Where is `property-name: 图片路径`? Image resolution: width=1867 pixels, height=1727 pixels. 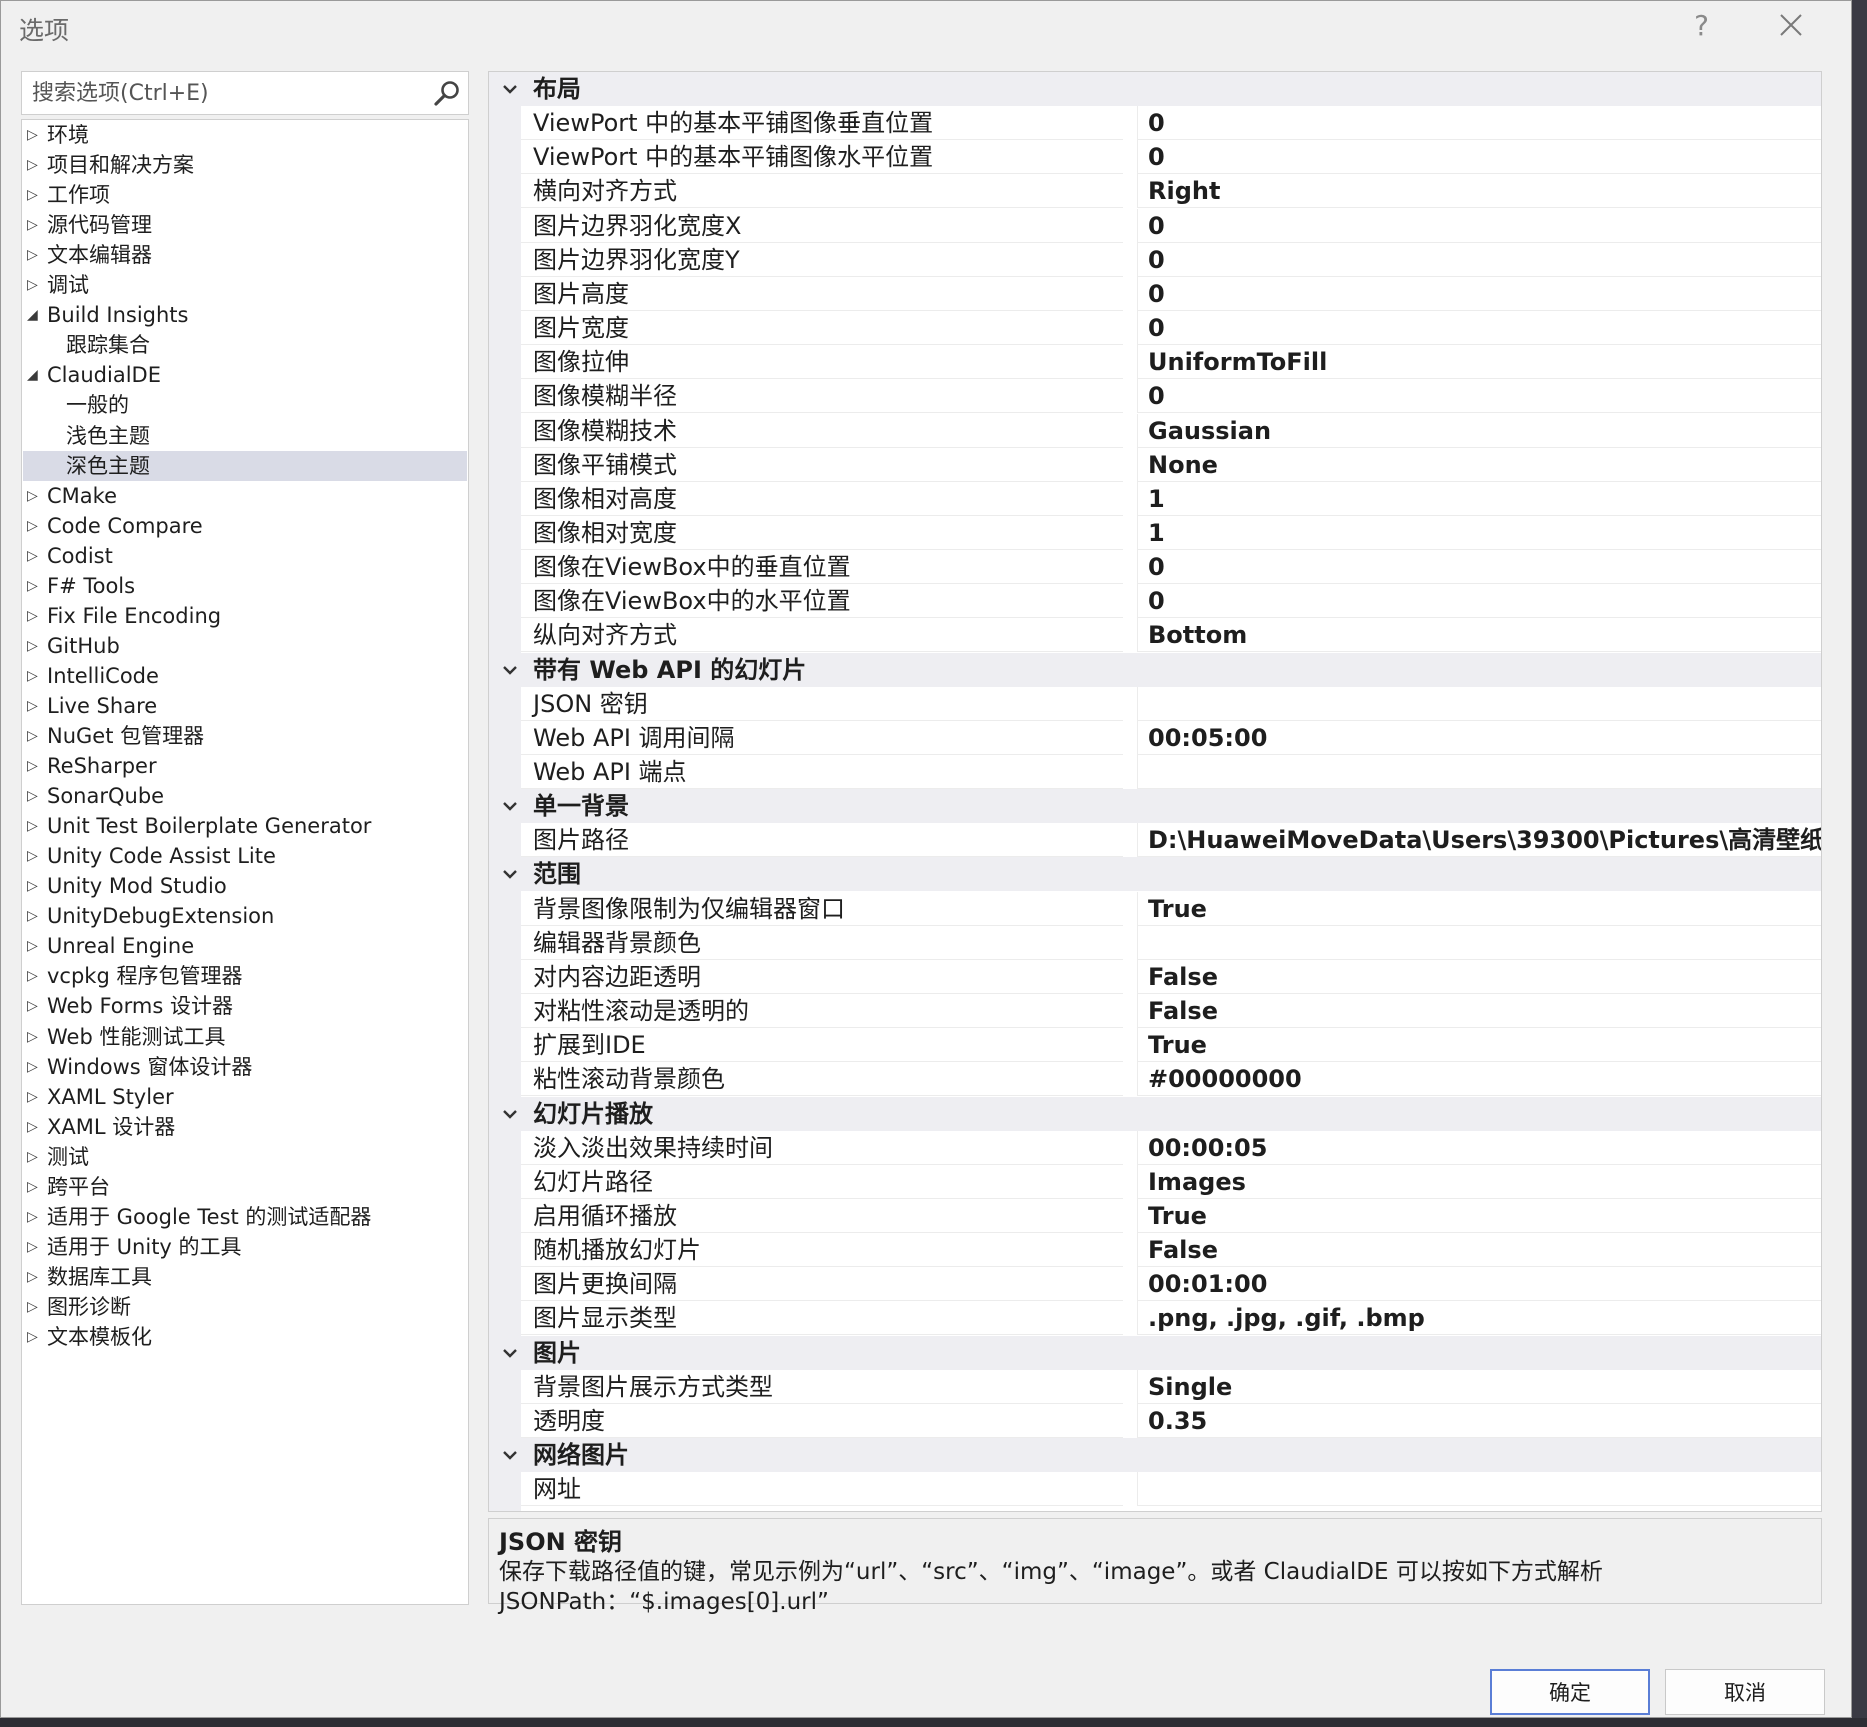 property-name: 图片路径 is located at coordinates (822, 840).